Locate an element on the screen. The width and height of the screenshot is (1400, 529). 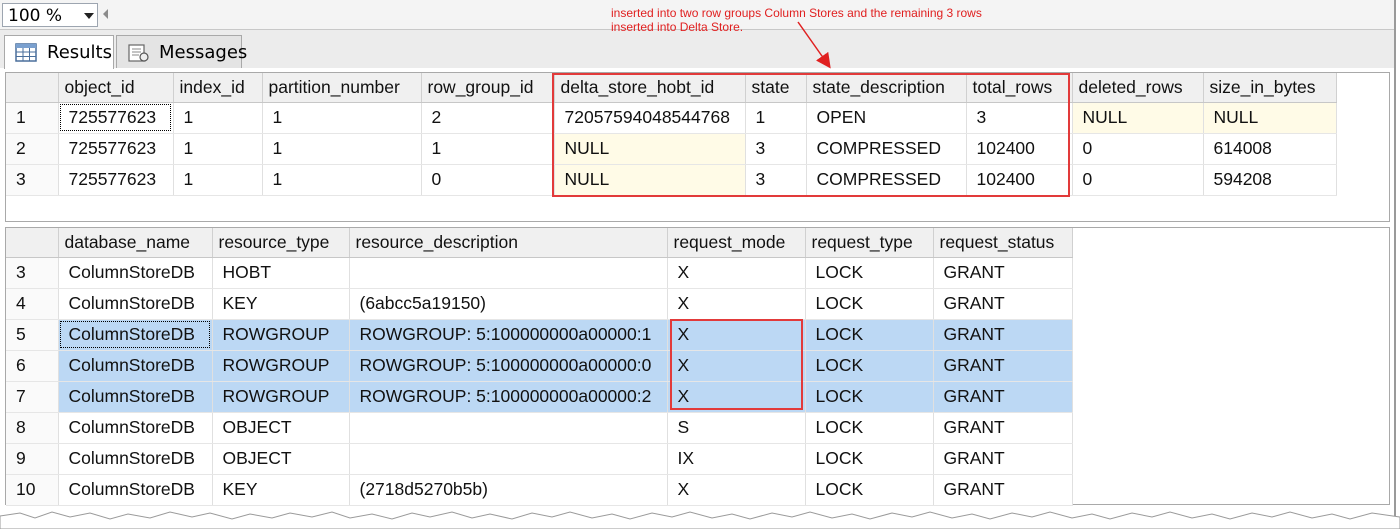
row-number: 7 is located at coordinates (32, 397).